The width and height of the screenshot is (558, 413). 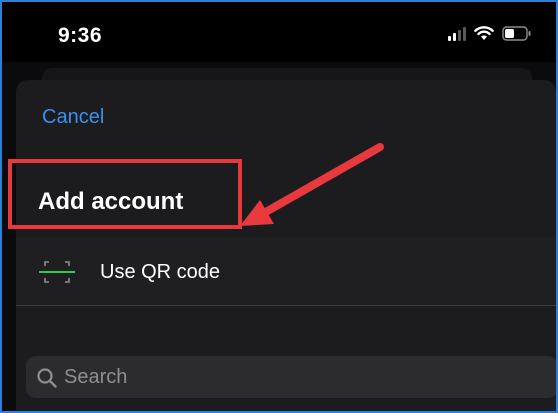 I want to click on battery-icon, so click(x=517, y=33).